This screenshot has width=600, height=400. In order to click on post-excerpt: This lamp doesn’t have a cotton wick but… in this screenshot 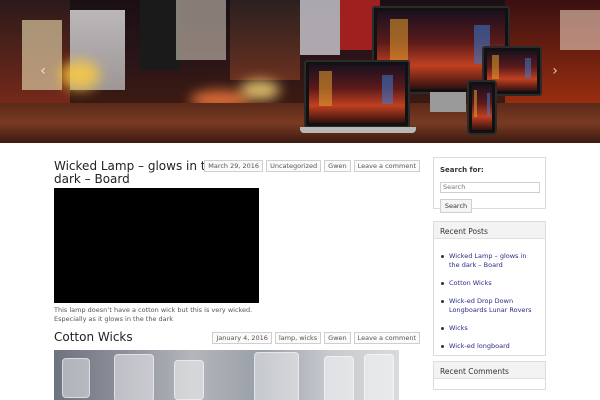, I will do `click(153, 314)`.